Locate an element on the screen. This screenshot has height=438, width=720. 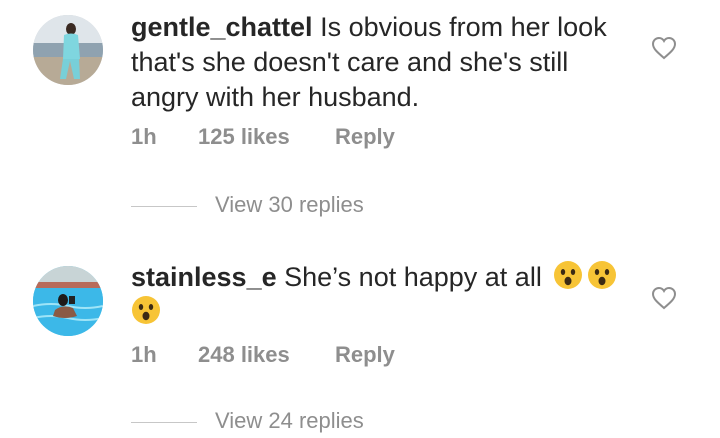
comment-username: gentle_chattel is located at coordinates (222, 27).